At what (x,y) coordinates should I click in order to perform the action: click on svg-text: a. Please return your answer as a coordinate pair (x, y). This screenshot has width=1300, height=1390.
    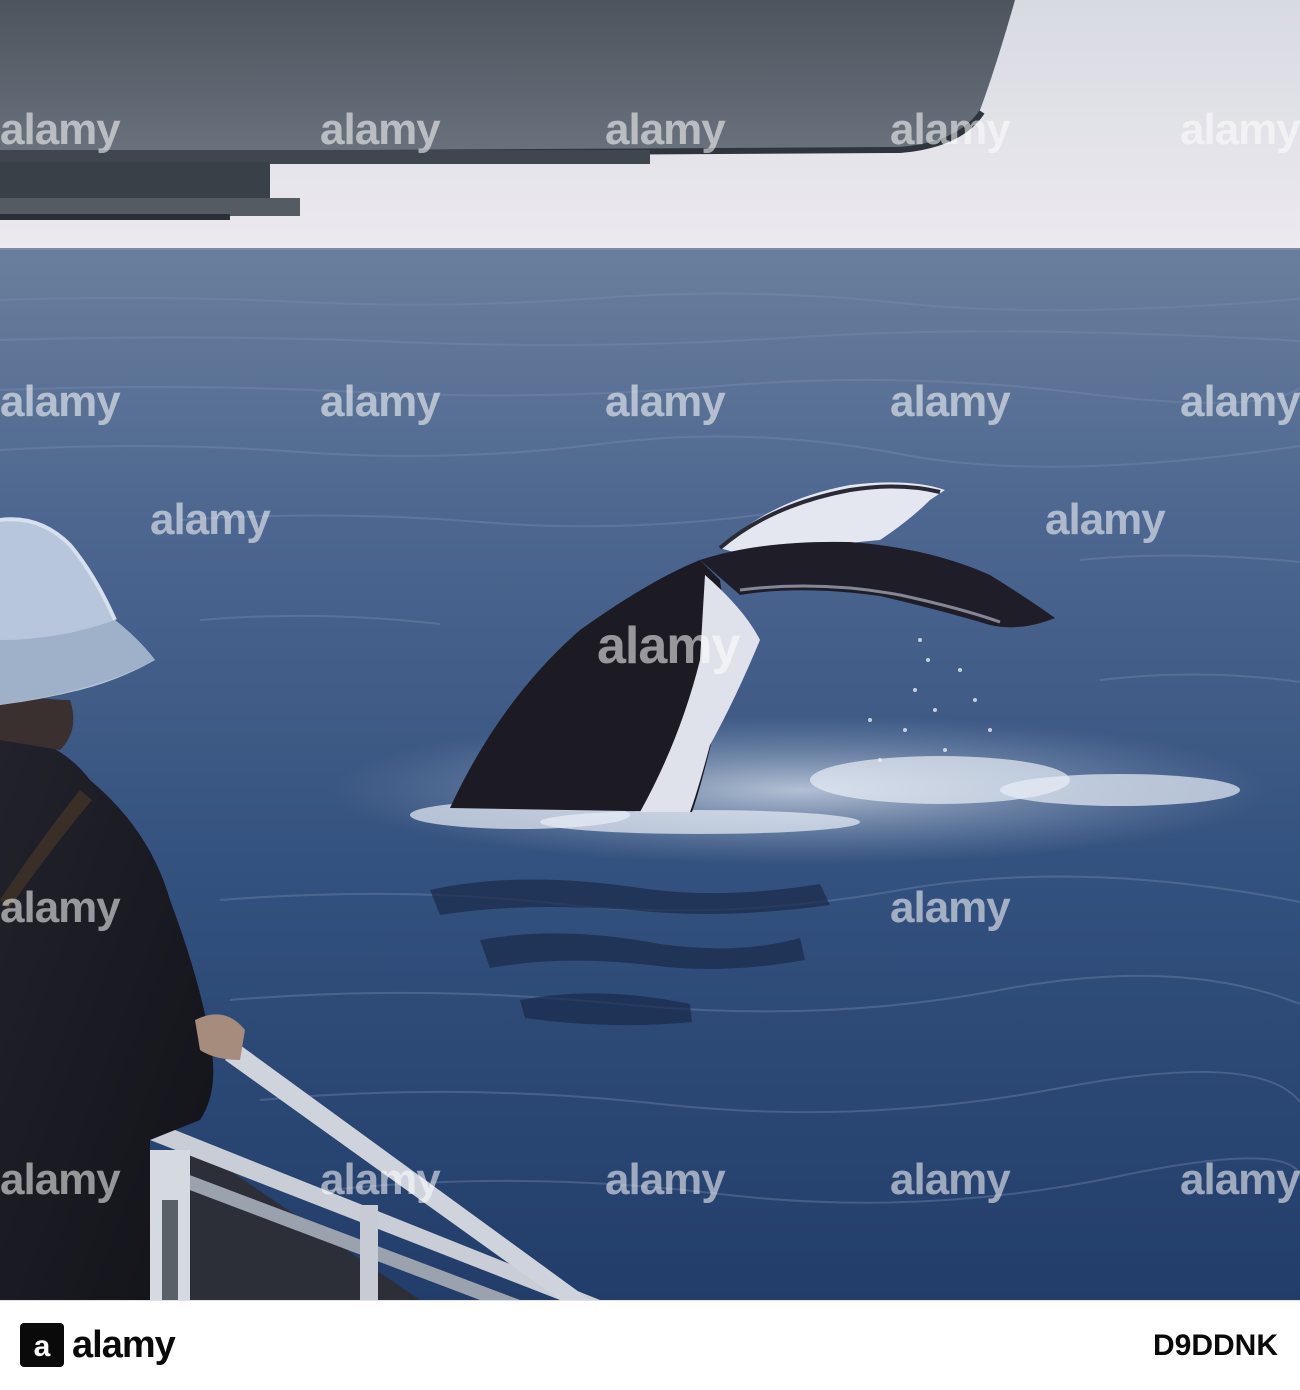
    Looking at the image, I should click on (42, 1346).